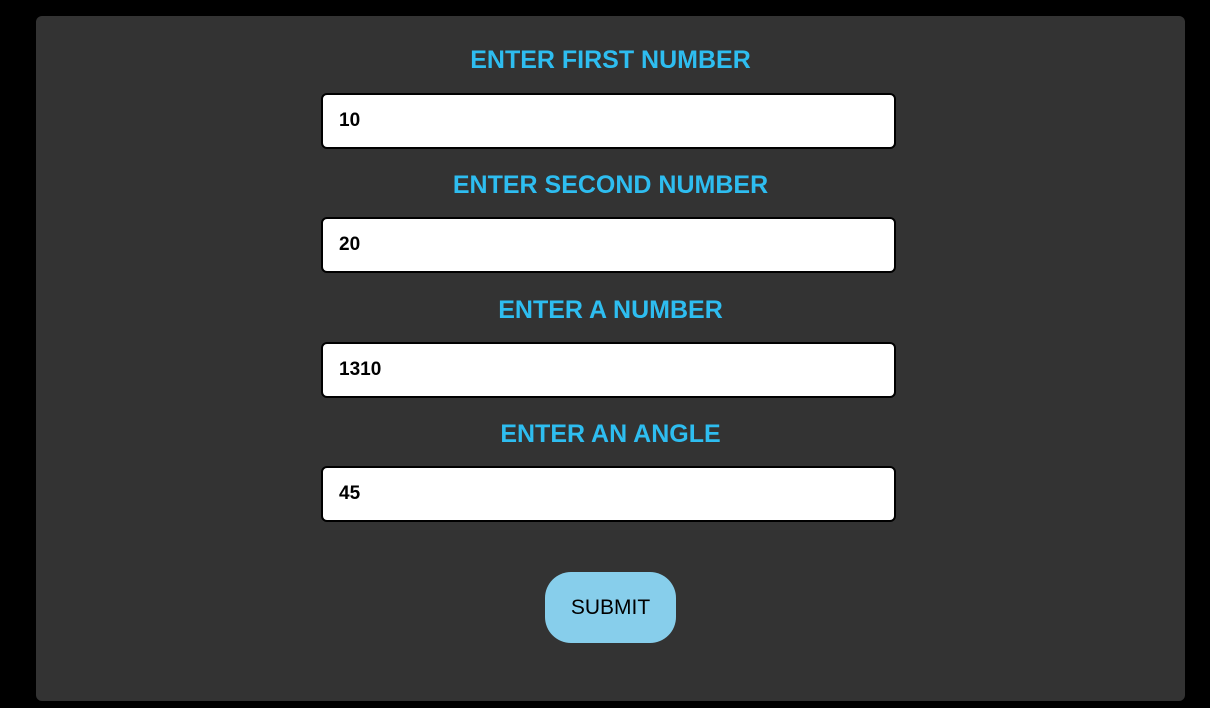 The image size is (1210, 708). What do you see at coordinates (608, 121) in the screenshot?
I see `first-number-input` at bounding box center [608, 121].